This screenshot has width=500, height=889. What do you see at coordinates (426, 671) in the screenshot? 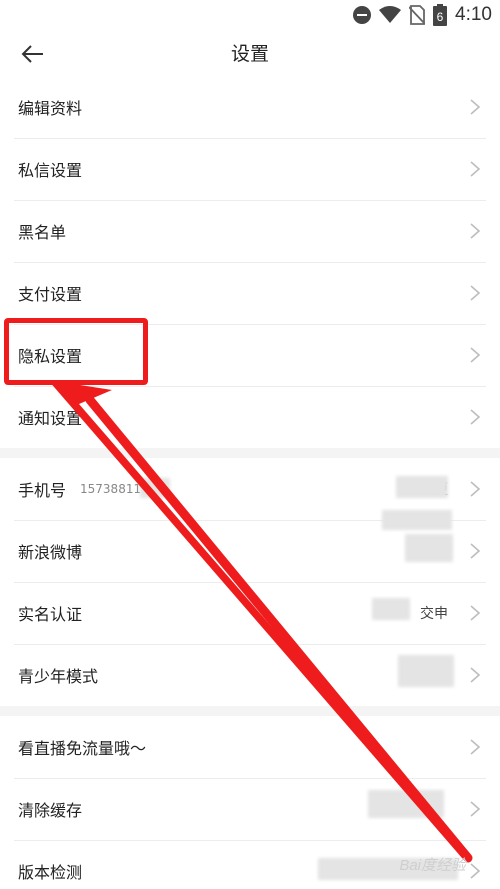
I see `redacted-teen-value` at bounding box center [426, 671].